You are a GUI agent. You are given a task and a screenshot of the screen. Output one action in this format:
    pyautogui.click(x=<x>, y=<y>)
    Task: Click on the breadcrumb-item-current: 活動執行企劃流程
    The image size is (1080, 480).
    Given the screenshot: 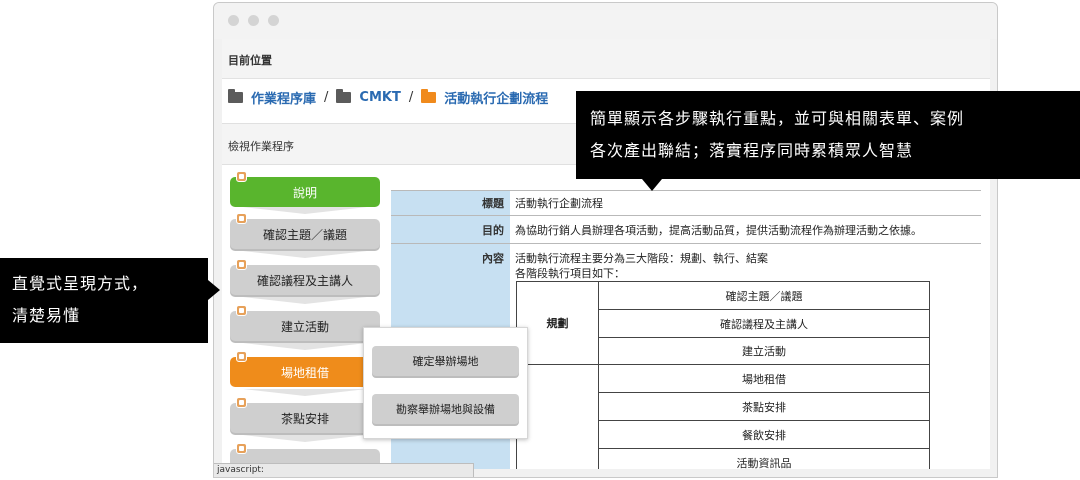 What is the action you would take?
    pyautogui.click(x=496, y=97)
    